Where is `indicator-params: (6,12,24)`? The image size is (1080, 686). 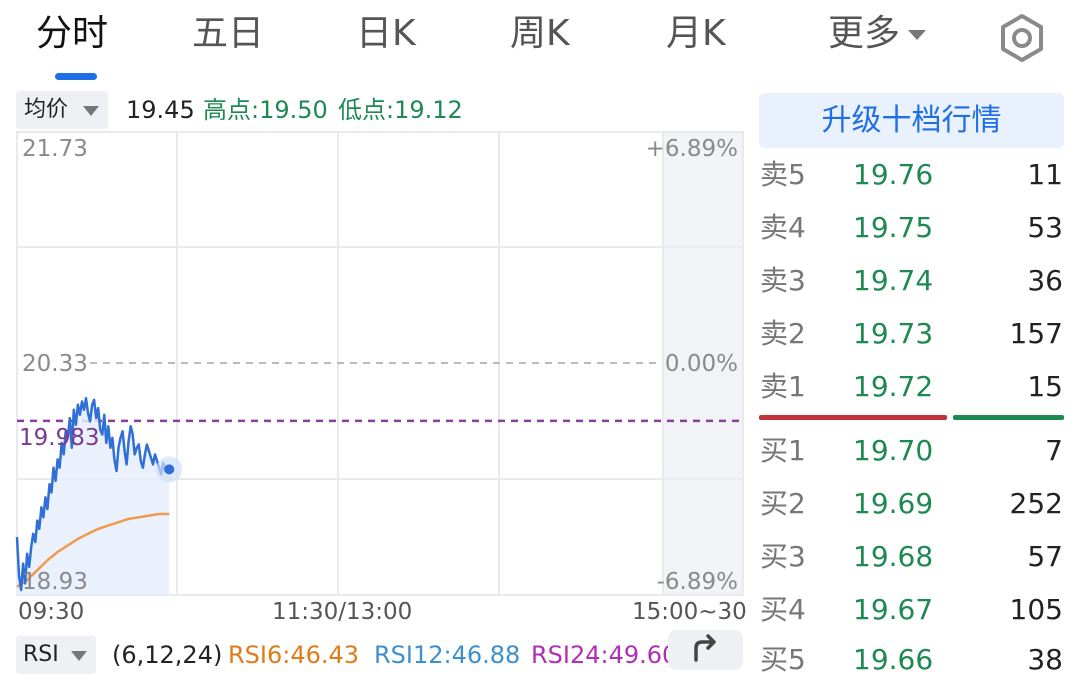 indicator-params: (6,12,24) is located at coordinates (167, 655).